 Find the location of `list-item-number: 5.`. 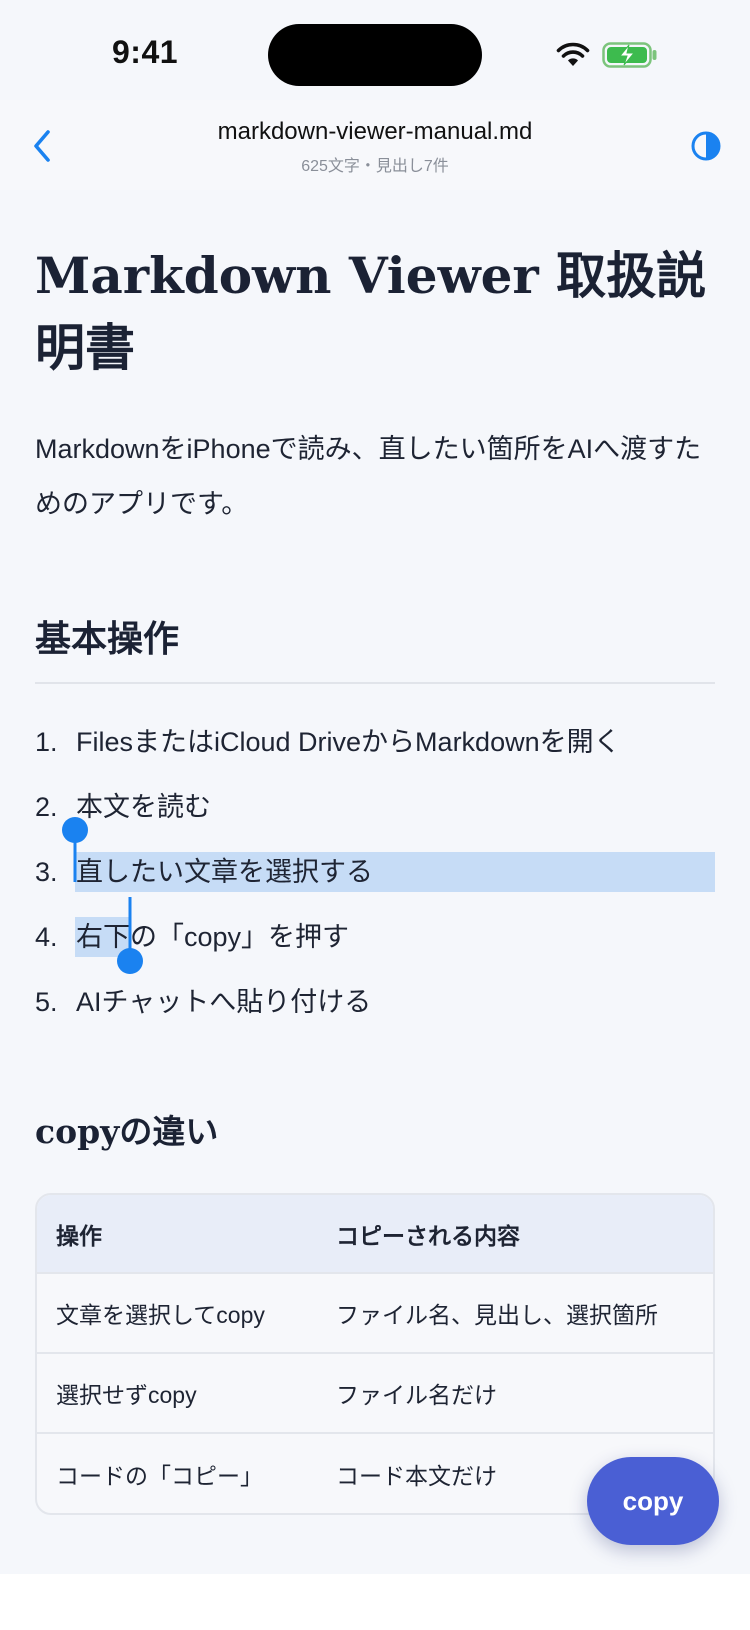

list-item-number: 5. is located at coordinates (46, 1002).